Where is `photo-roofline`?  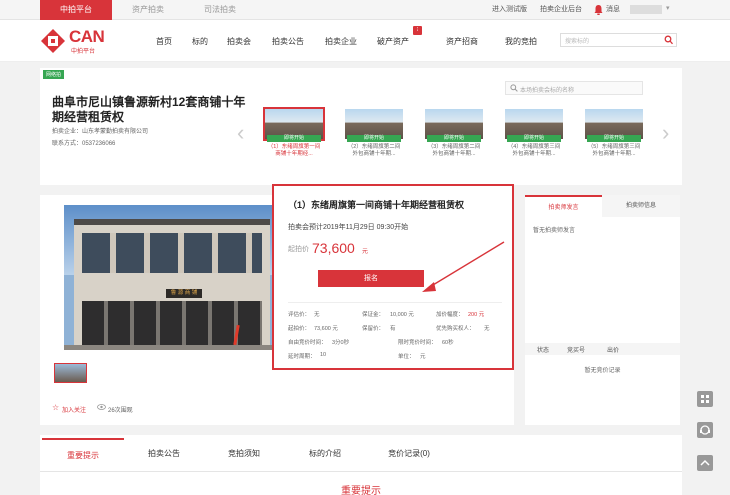 photo-roofline is located at coordinates (172, 222).